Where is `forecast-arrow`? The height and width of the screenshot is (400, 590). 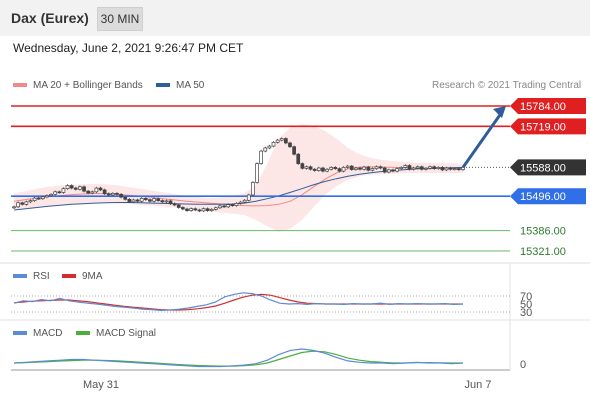
forecast-arrow is located at coordinates (482, 140).